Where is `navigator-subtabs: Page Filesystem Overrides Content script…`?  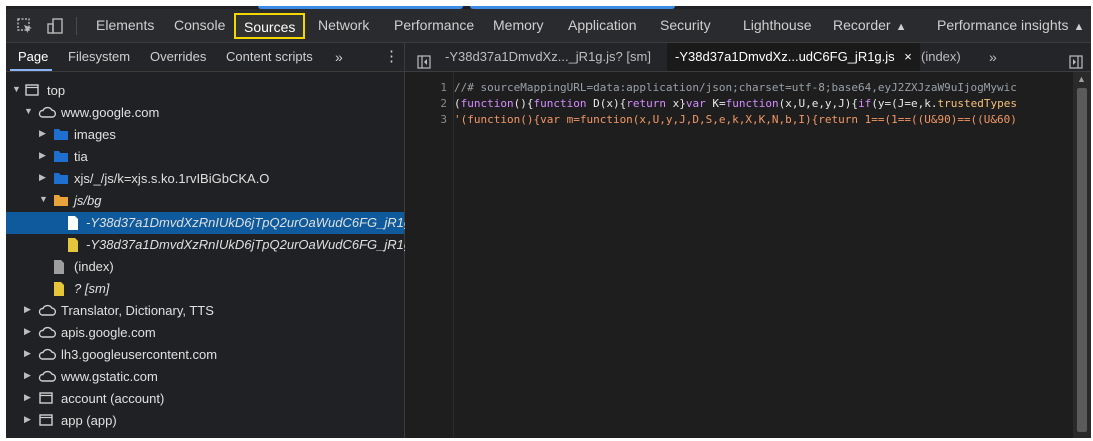 navigator-subtabs: Page Filesystem Overrides Content script… is located at coordinates (205, 57).